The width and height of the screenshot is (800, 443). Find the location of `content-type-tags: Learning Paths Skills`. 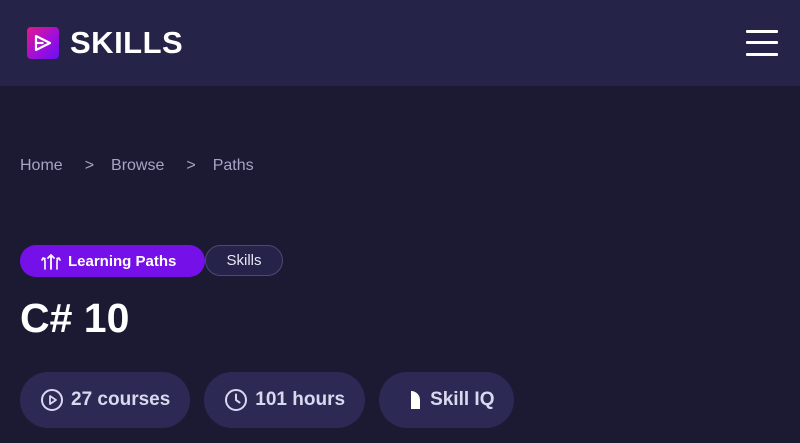

content-type-tags: Learning Paths Skills is located at coordinates (151, 261).